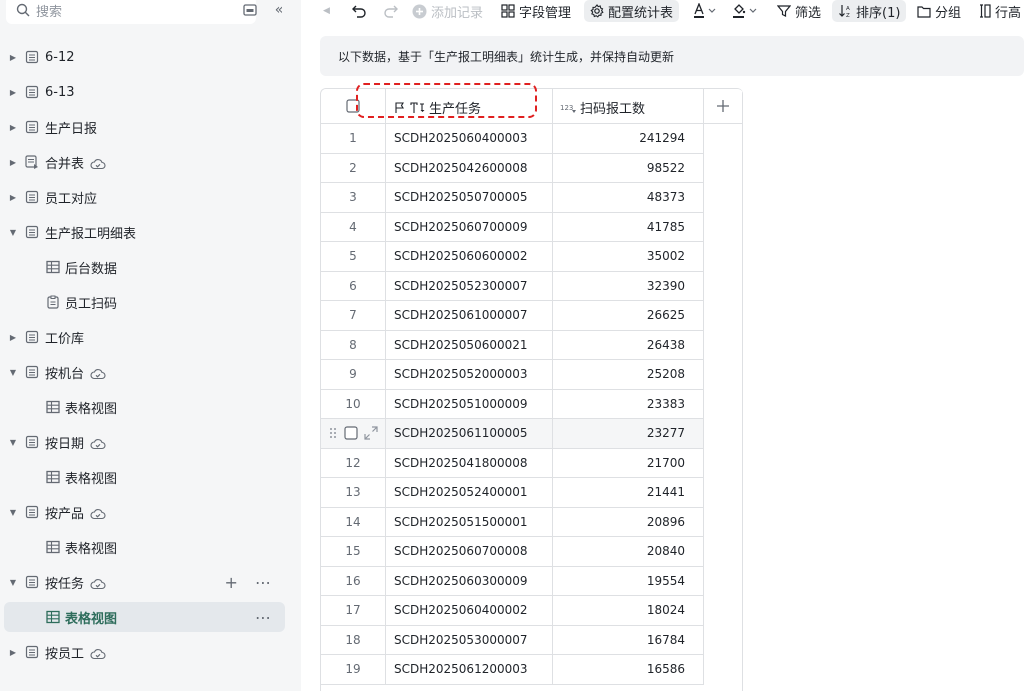 The height and width of the screenshot is (691, 1024). I want to click on count-cell: 26625, so click(628, 316).